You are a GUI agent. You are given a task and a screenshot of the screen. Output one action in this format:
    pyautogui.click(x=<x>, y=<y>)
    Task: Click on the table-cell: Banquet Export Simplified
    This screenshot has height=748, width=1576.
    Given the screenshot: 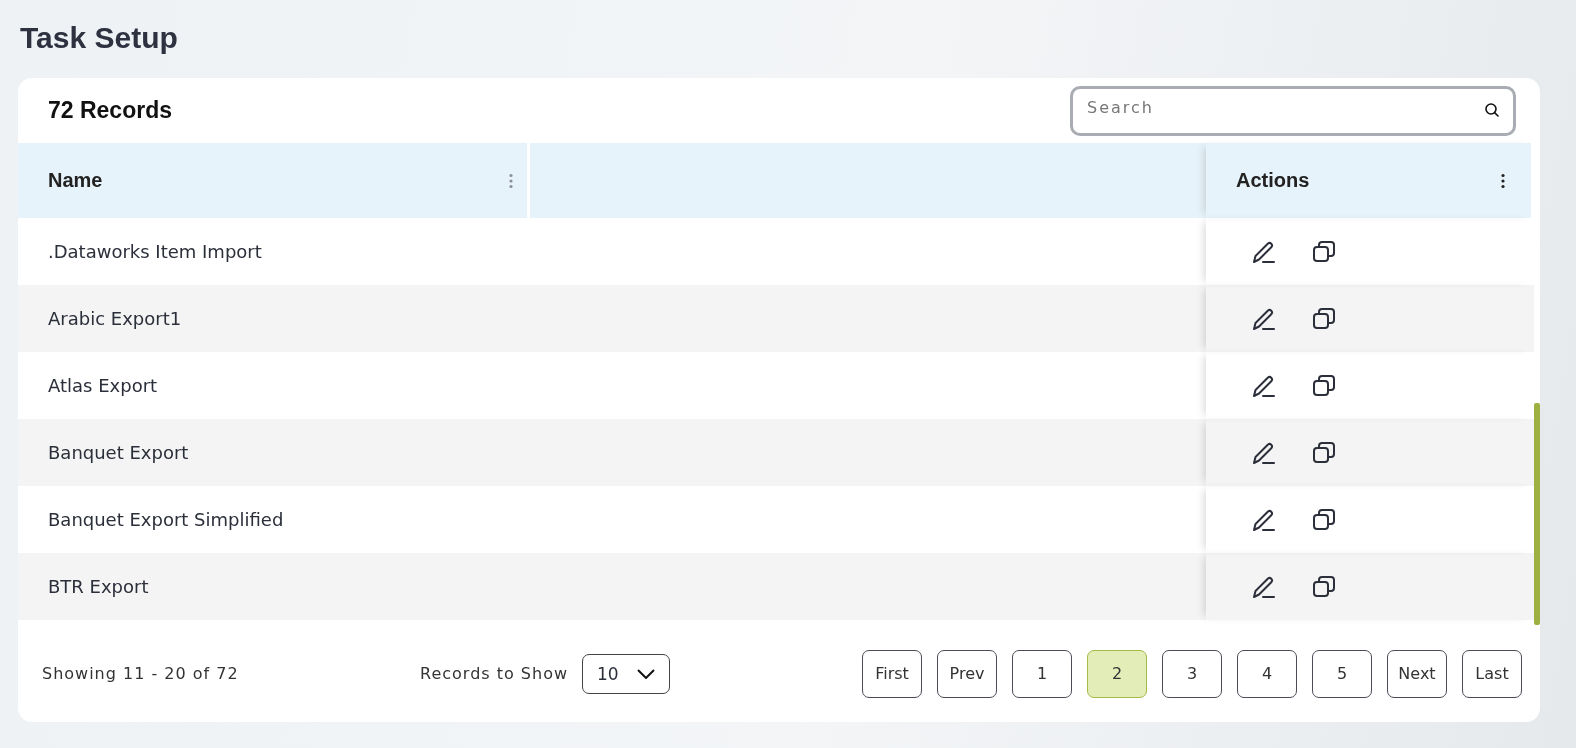 What is the action you would take?
    pyautogui.click(x=166, y=519)
    